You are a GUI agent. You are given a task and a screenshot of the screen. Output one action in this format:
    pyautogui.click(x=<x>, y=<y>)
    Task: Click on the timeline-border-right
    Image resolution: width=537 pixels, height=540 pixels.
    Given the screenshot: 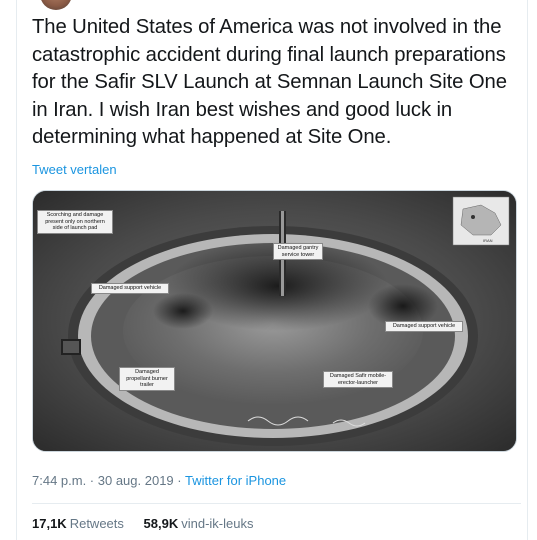 What is the action you would take?
    pyautogui.click(x=527, y=270)
    